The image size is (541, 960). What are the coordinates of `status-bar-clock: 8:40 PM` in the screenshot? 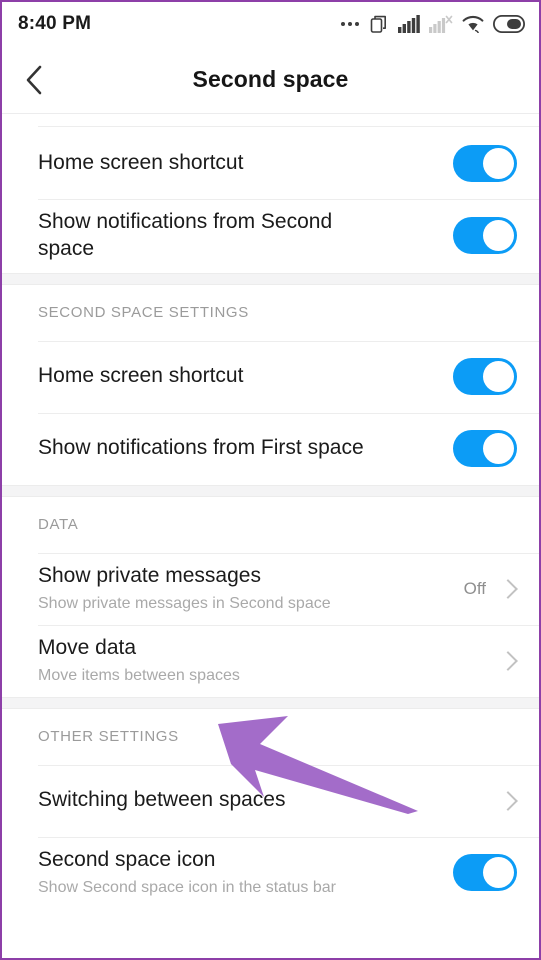 It's located at (55, 23).